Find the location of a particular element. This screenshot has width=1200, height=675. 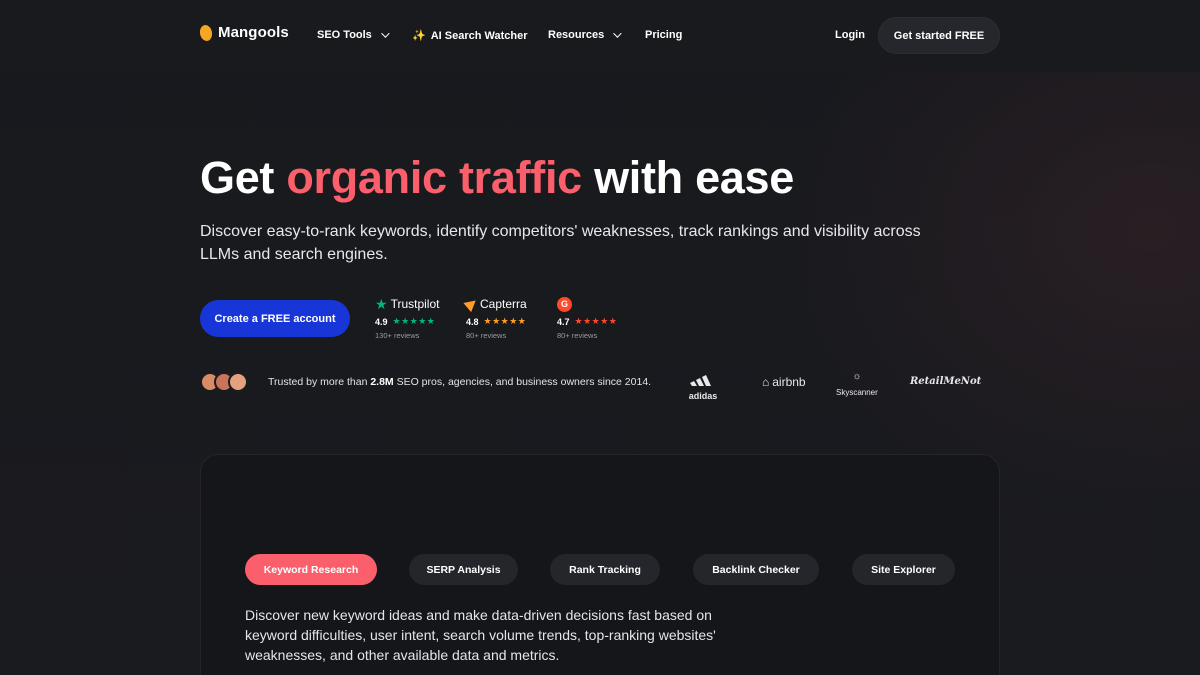

nav-resources: Resources is located at coordinates (585, 35).